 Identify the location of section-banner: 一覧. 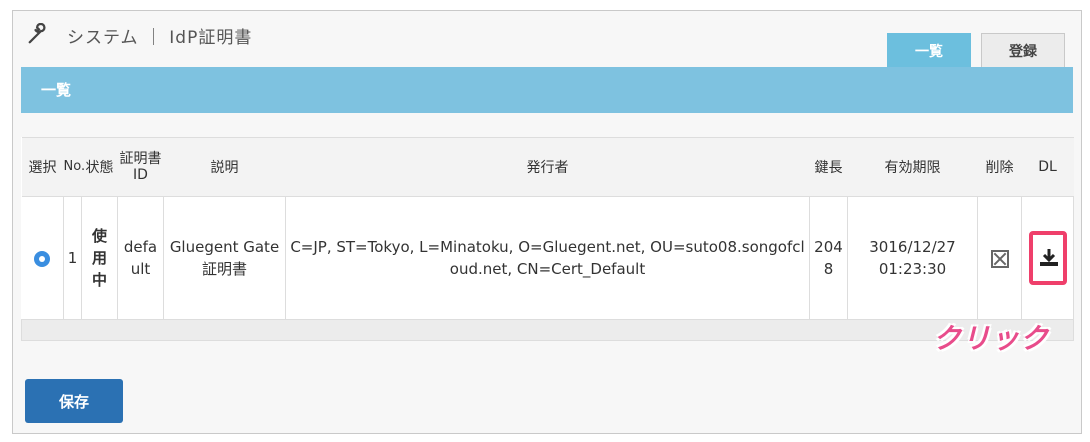
(547, 90).